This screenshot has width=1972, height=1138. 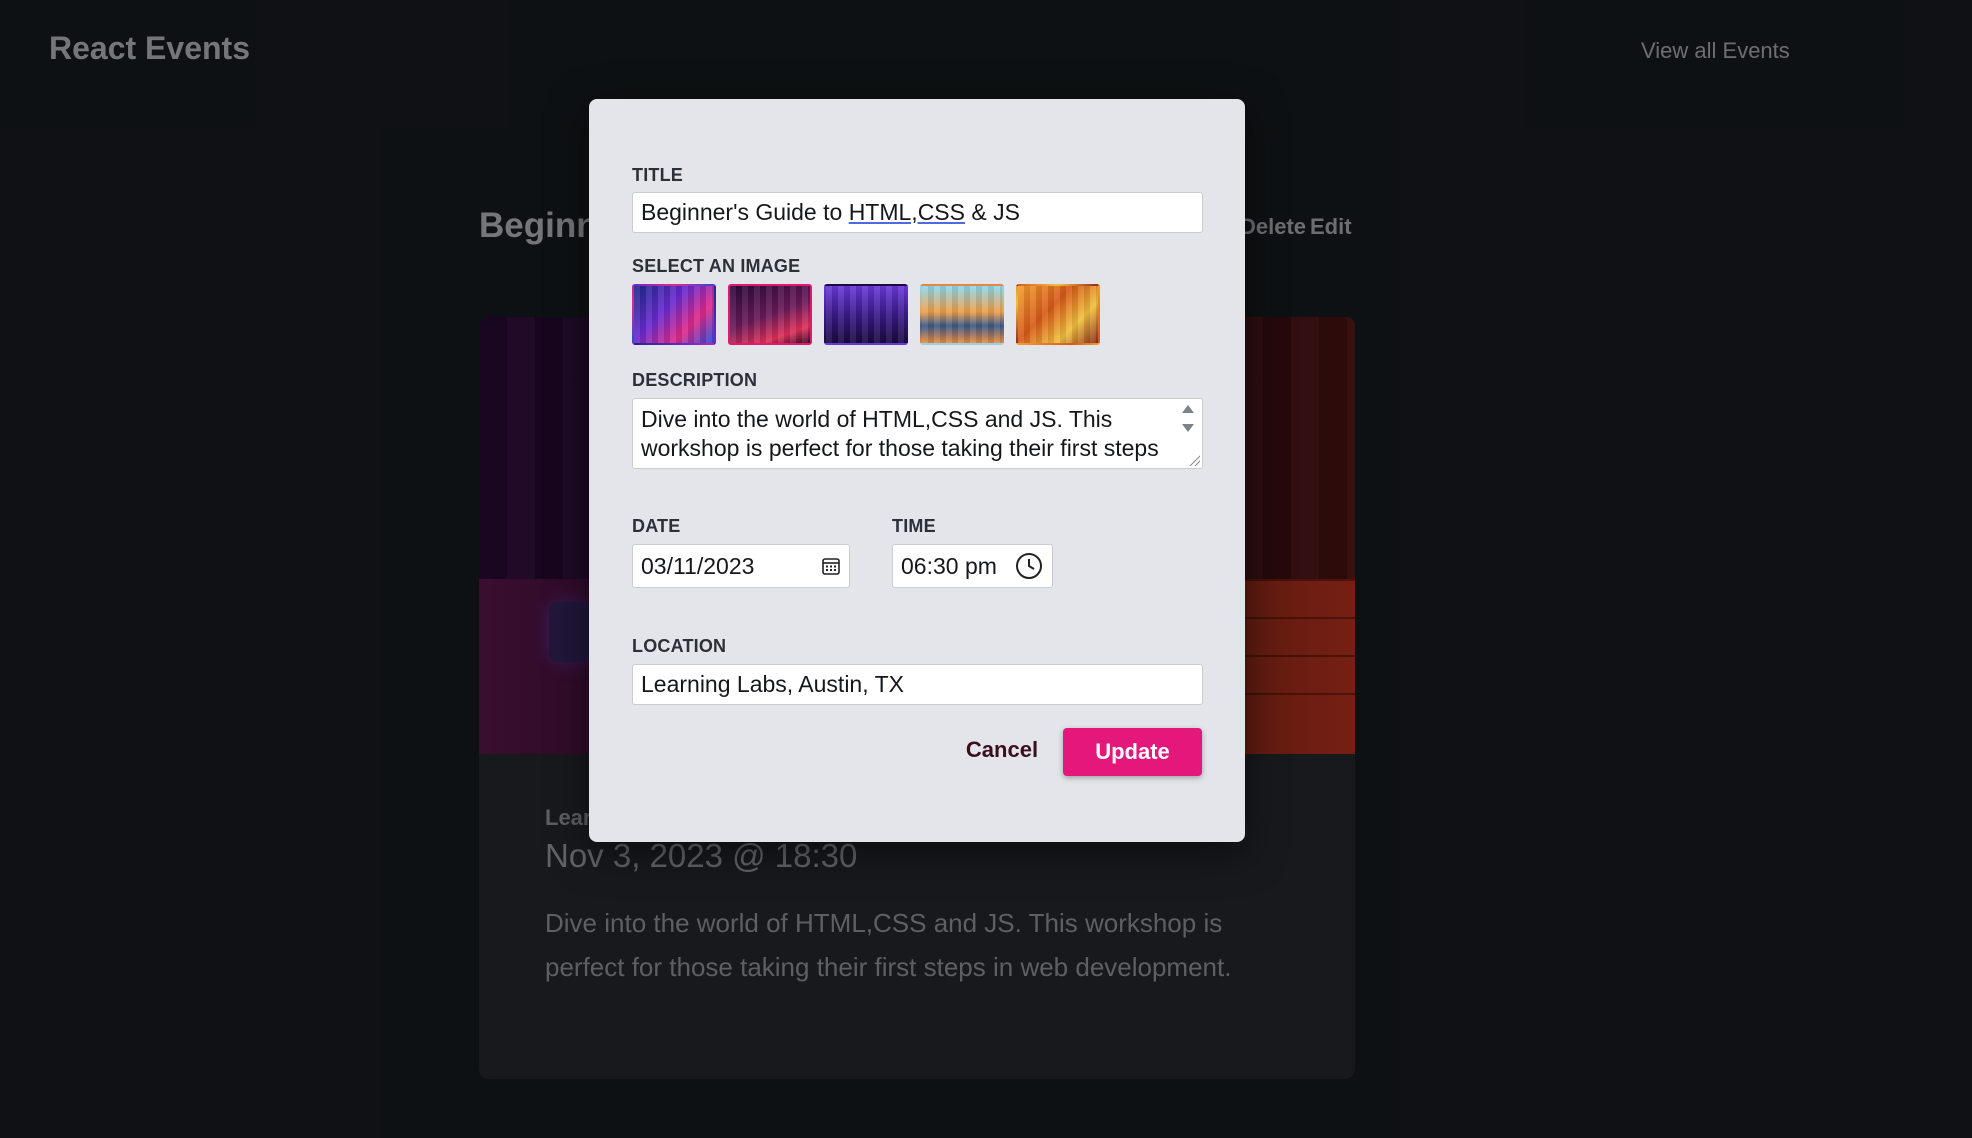 I want to click on calendar-icon, so click(x=831, y=566).